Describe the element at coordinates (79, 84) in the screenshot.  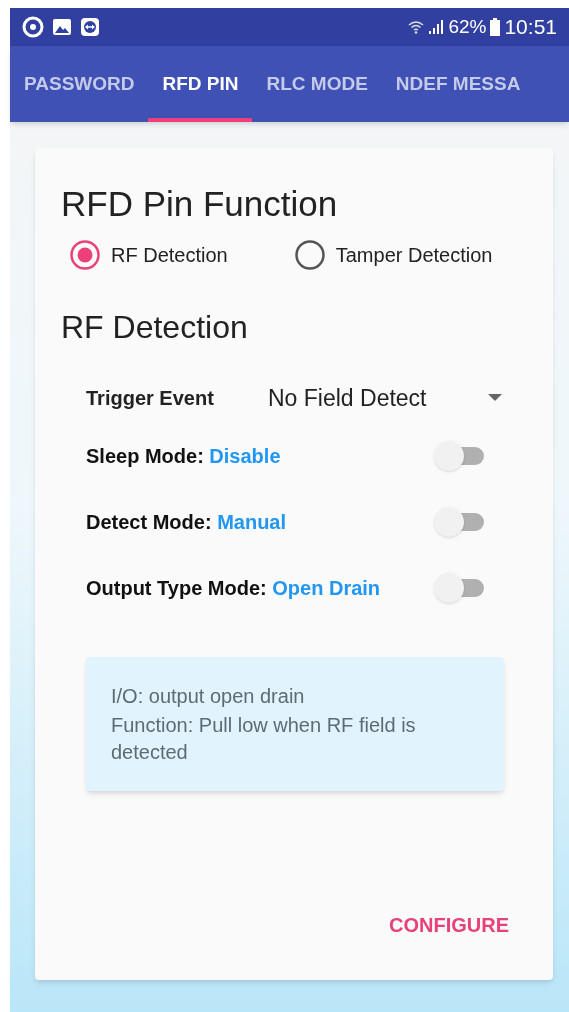
I see `tab: PASSWORD` at that location.